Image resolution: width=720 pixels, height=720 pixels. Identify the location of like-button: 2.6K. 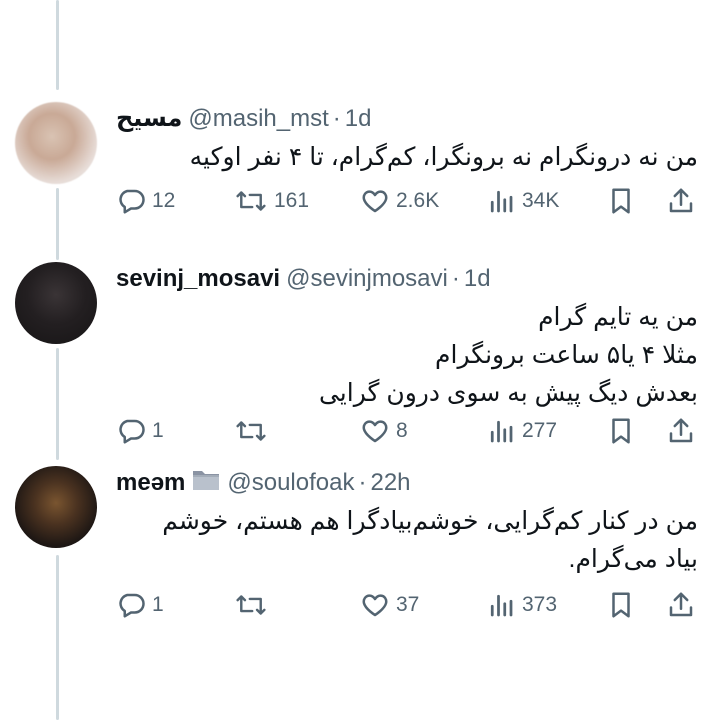
(399, 201).